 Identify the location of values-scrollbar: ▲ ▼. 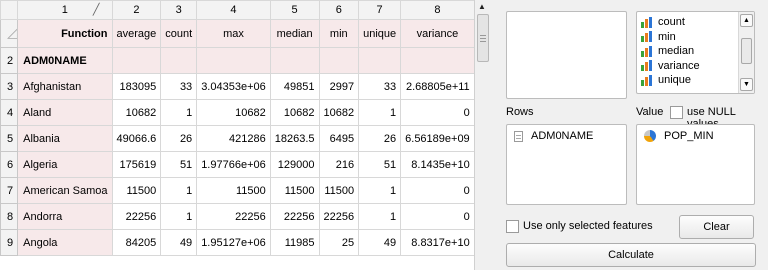
(746, 52).